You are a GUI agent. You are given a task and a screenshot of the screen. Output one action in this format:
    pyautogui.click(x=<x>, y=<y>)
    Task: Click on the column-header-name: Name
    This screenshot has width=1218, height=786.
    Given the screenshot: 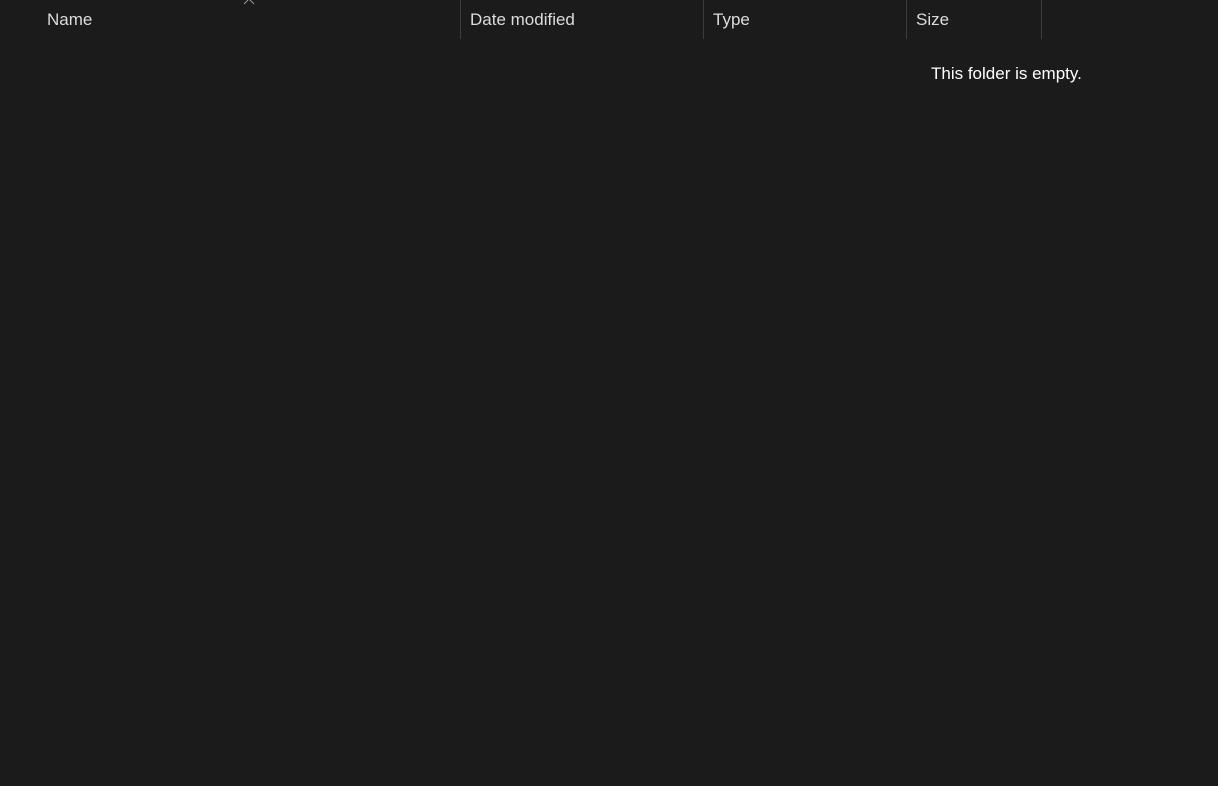 What is the action you would take?
    pyautogui.click(x=230, y=19)
    